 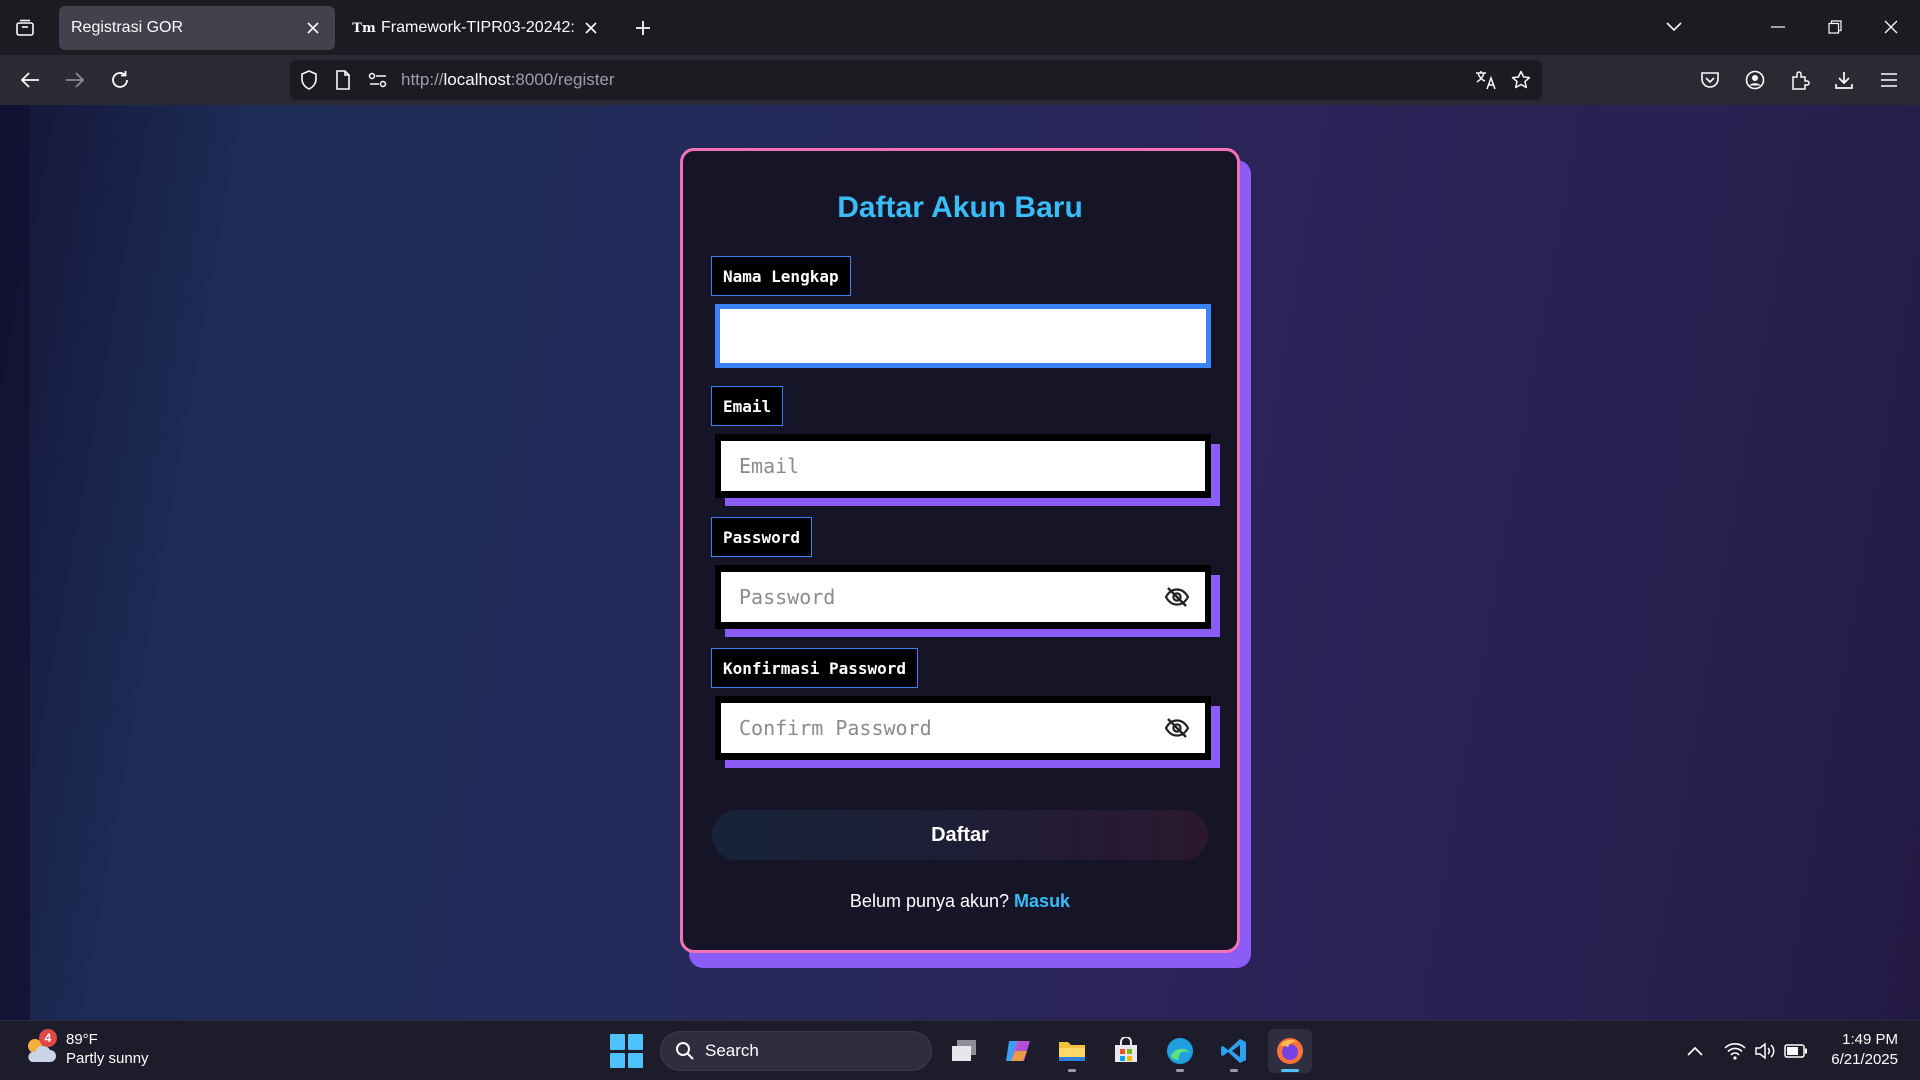 I want to click on tab-title: Framework-TIPR03-20242: Attendance, so click(x=478, y=27).